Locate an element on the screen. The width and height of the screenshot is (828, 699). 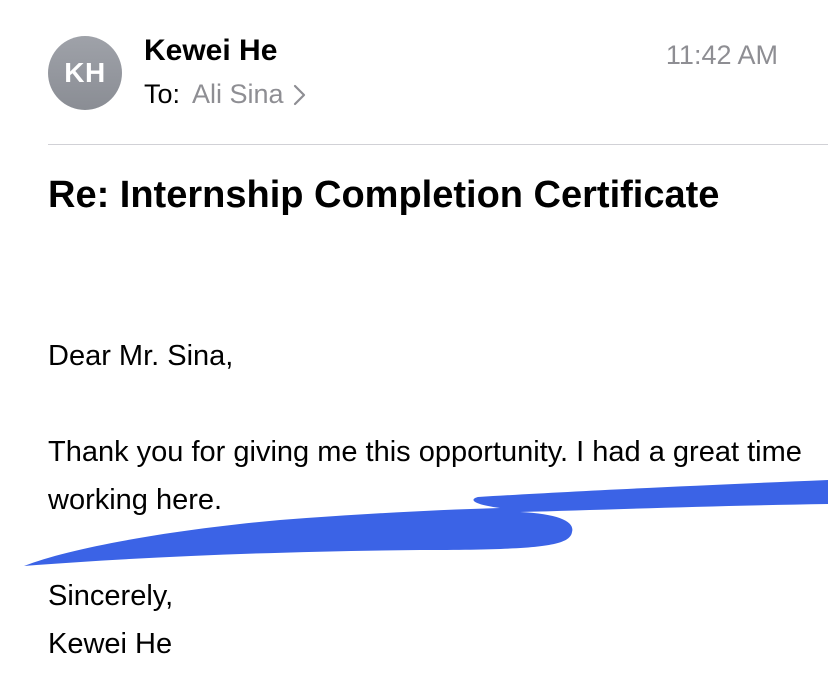
recipient-row: To: Ali Sina is located at coordinates (226, 94).